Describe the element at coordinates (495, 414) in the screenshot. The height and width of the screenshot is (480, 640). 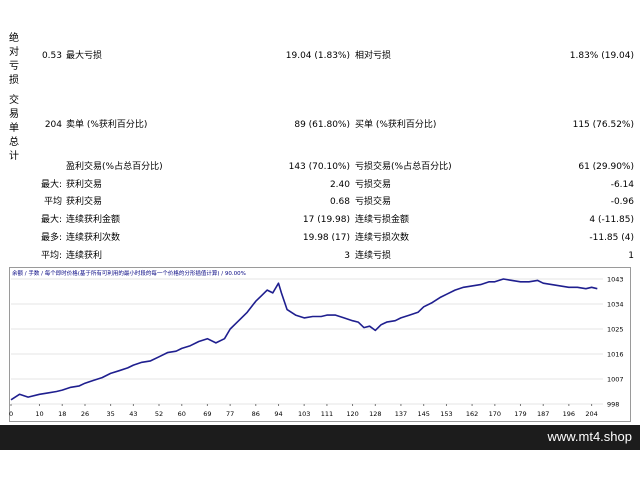
I see `x-tick-label: 170` at that location.